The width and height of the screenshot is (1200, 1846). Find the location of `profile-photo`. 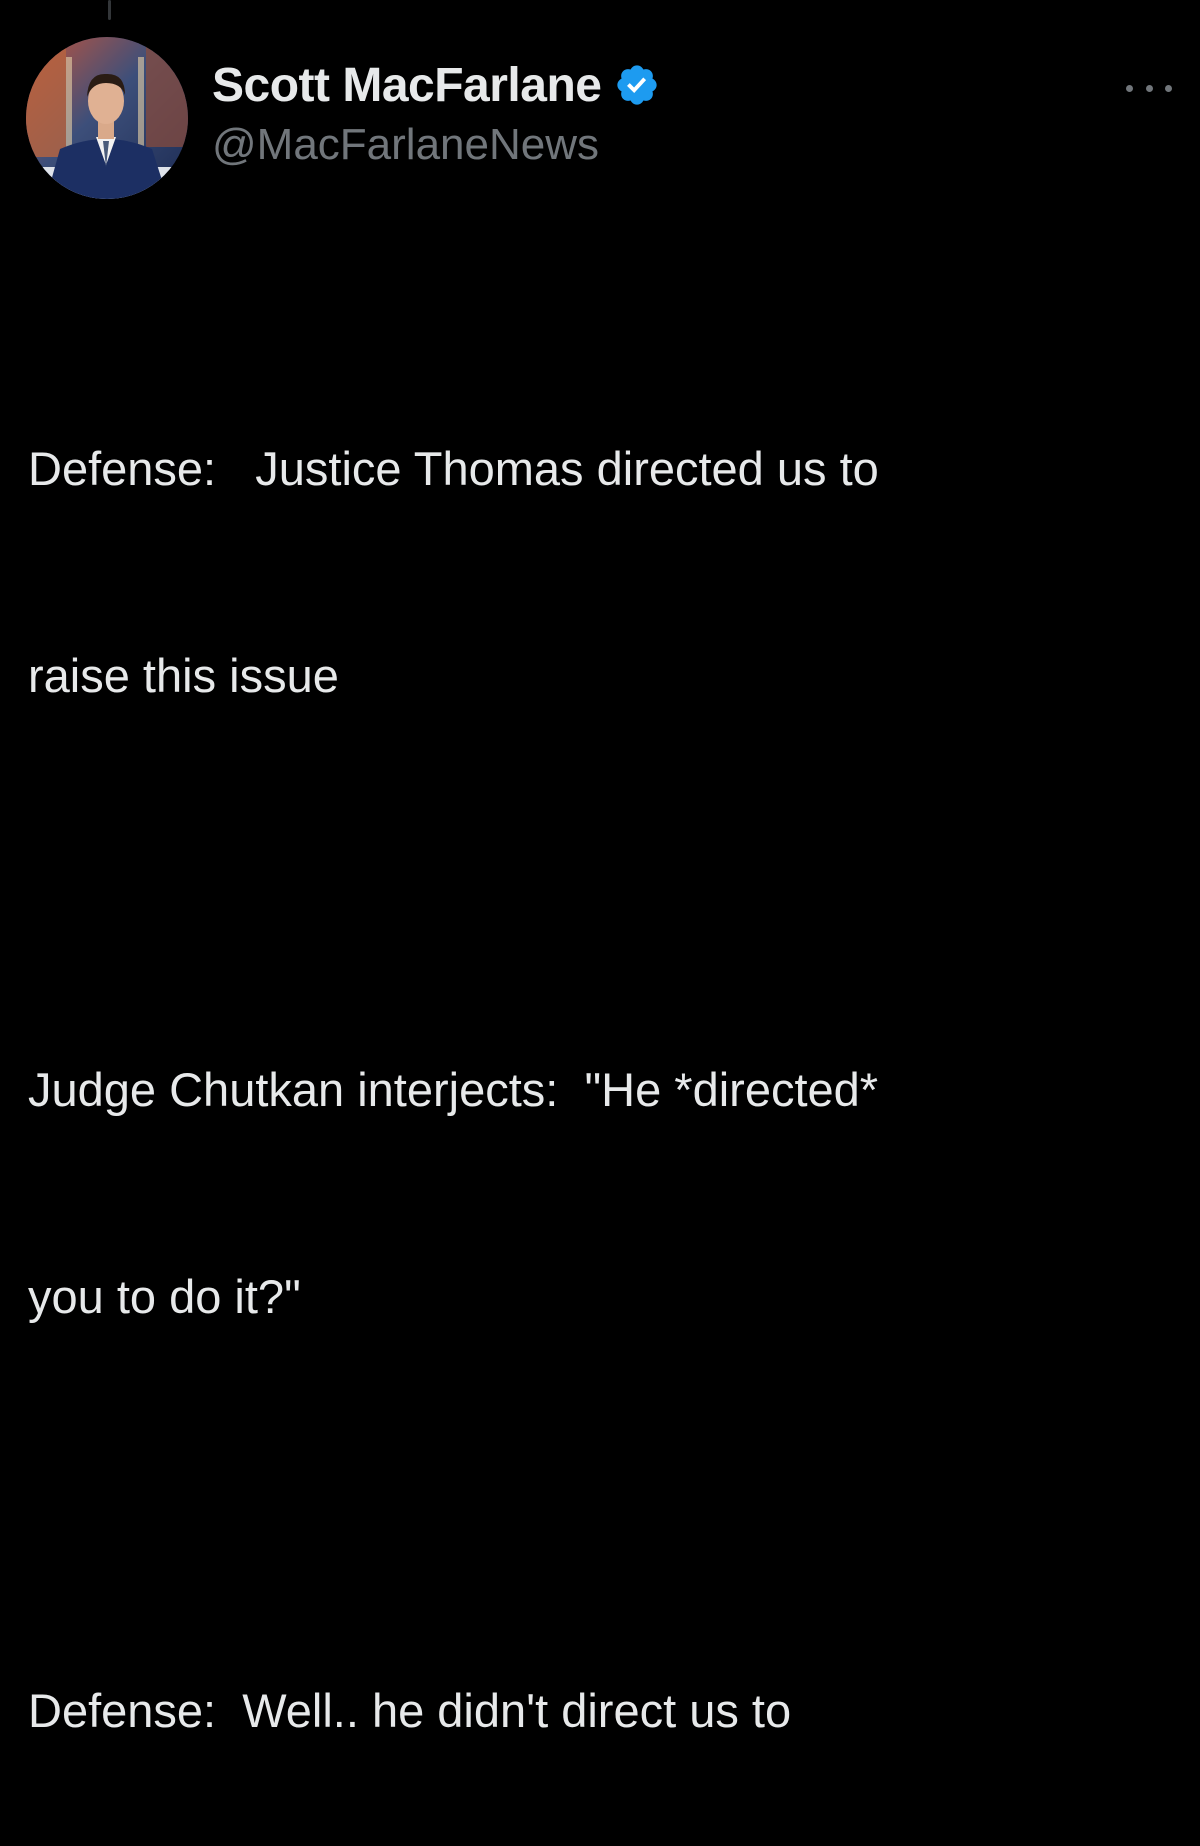

profile-photo is located at coordinates (107, 118).